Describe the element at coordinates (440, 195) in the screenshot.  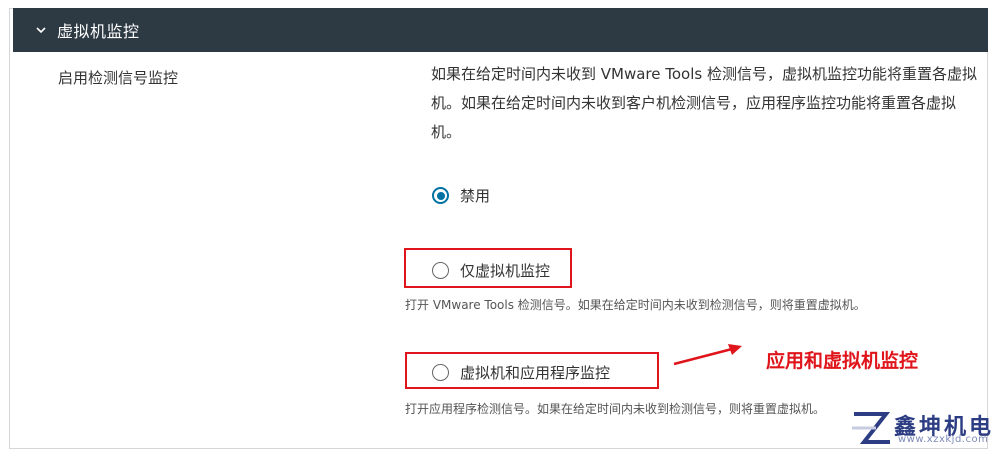
I see `radio-checked-icon` at that location.